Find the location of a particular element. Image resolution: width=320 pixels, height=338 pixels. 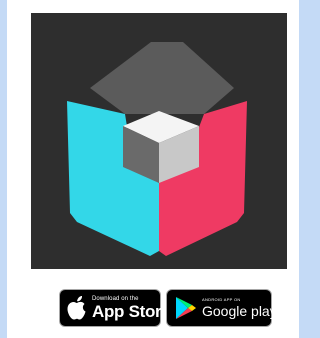

play-triangle-icon is located at coordinates (186, 308).